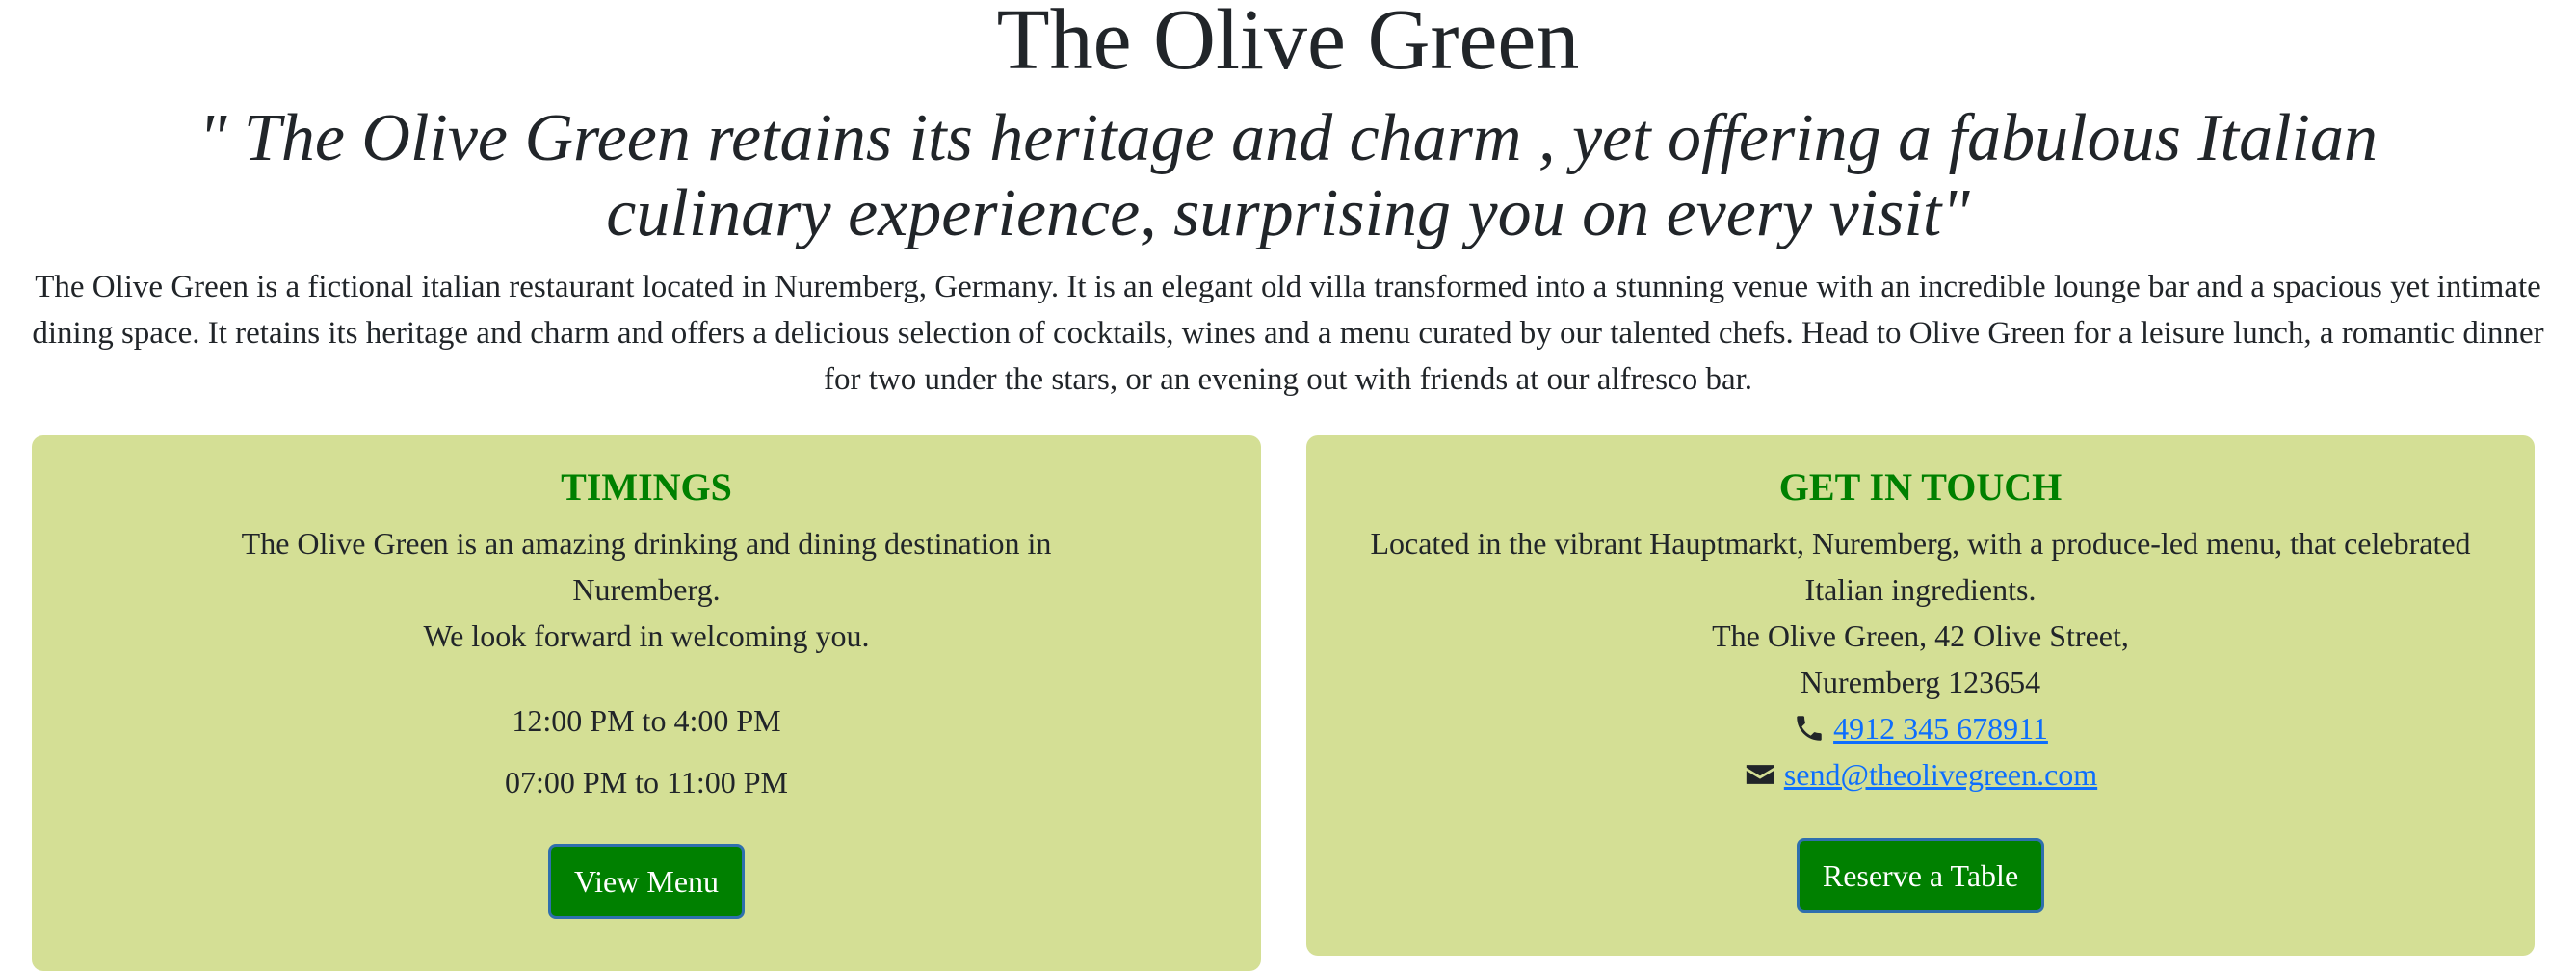 This screenshot has width=2576, height=971. What do you see at coordinates (1941, 775) in the screenshot?
I see `email-link: send@theolivegreen.com` at bounding box center [1941, 775].